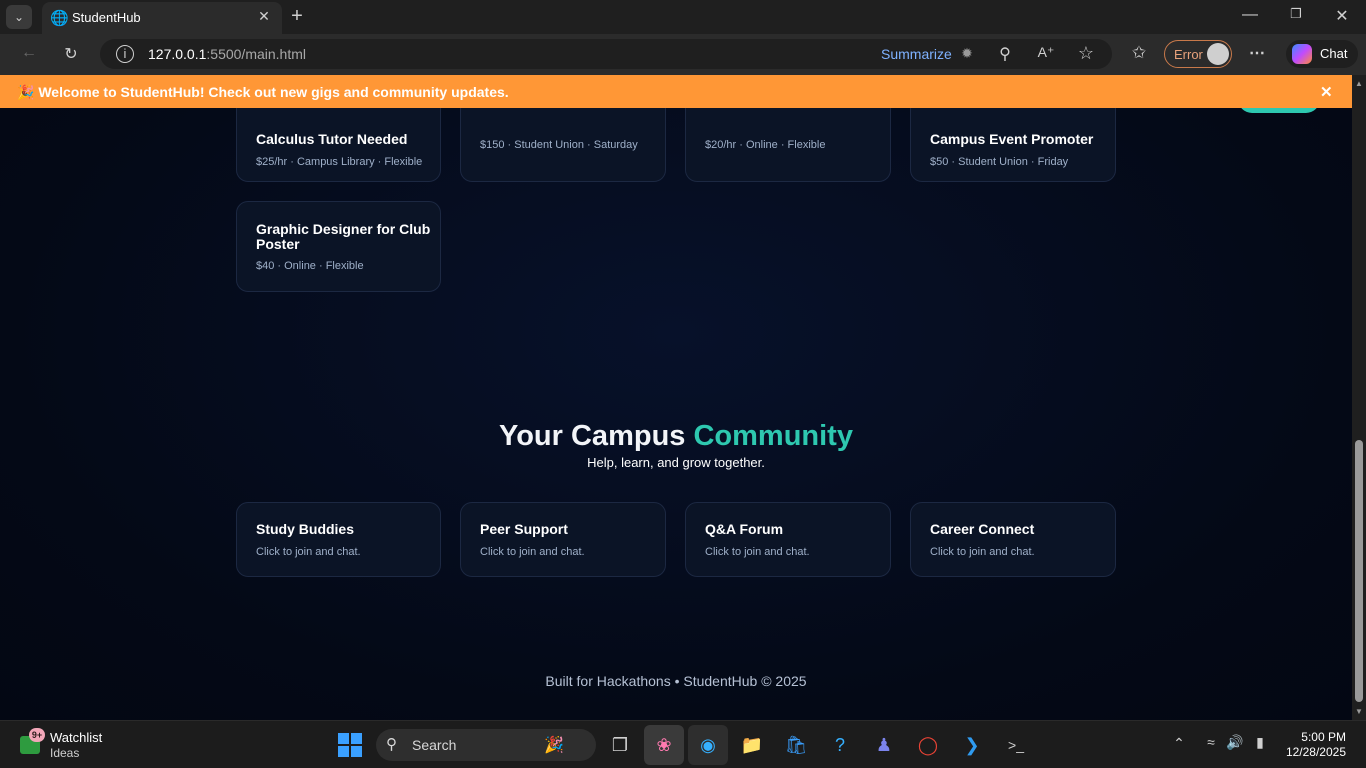  Describe the element at coordinates (1211, 742) in the screenshot. I see `wifi-icon: ≈` at that location.